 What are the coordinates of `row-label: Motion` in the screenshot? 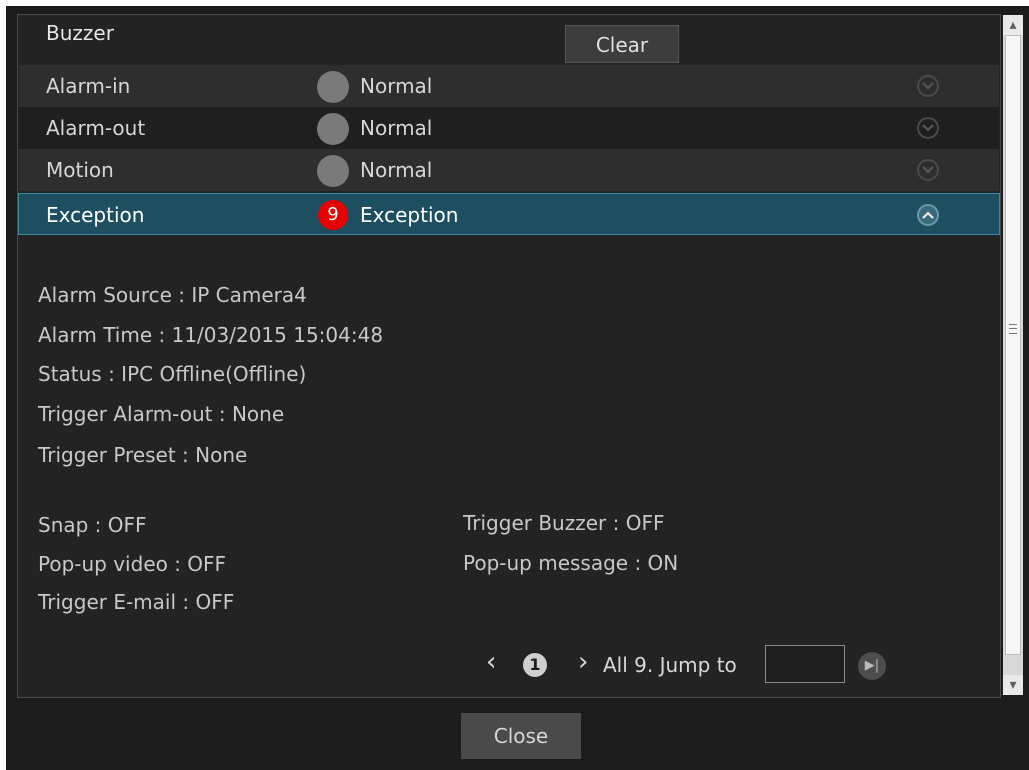 It's located at (80, 170).